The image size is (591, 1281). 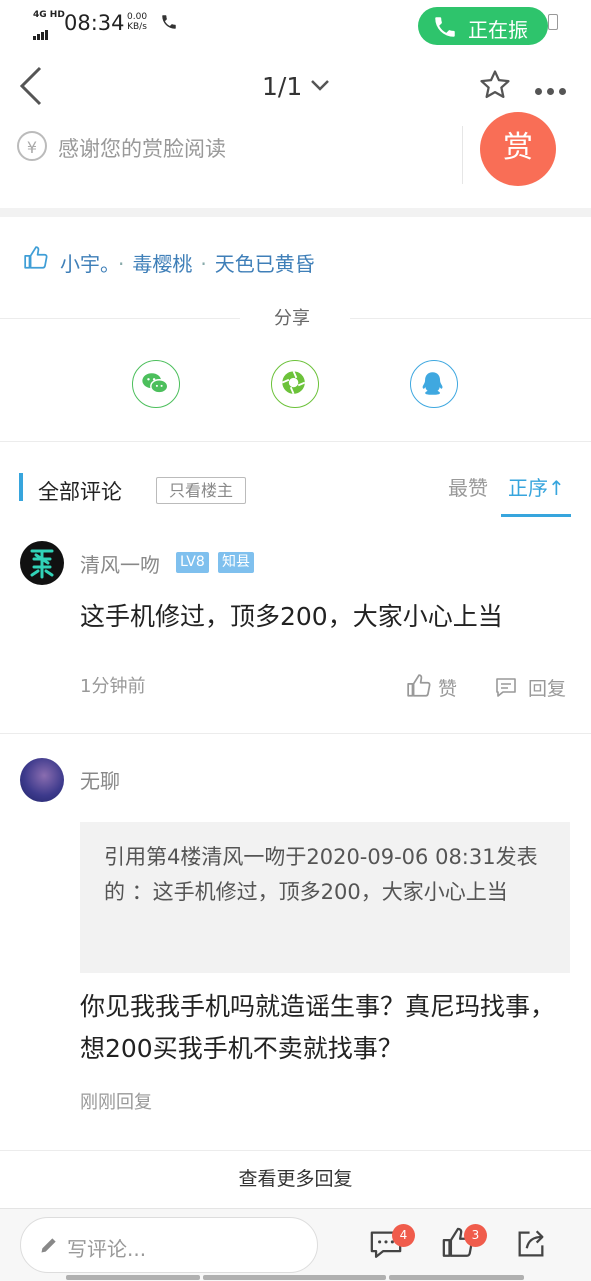 What do you see at coordinates (553, 22) in the screenshot?
I see `battery-icon` at bounding box center [553, 22].